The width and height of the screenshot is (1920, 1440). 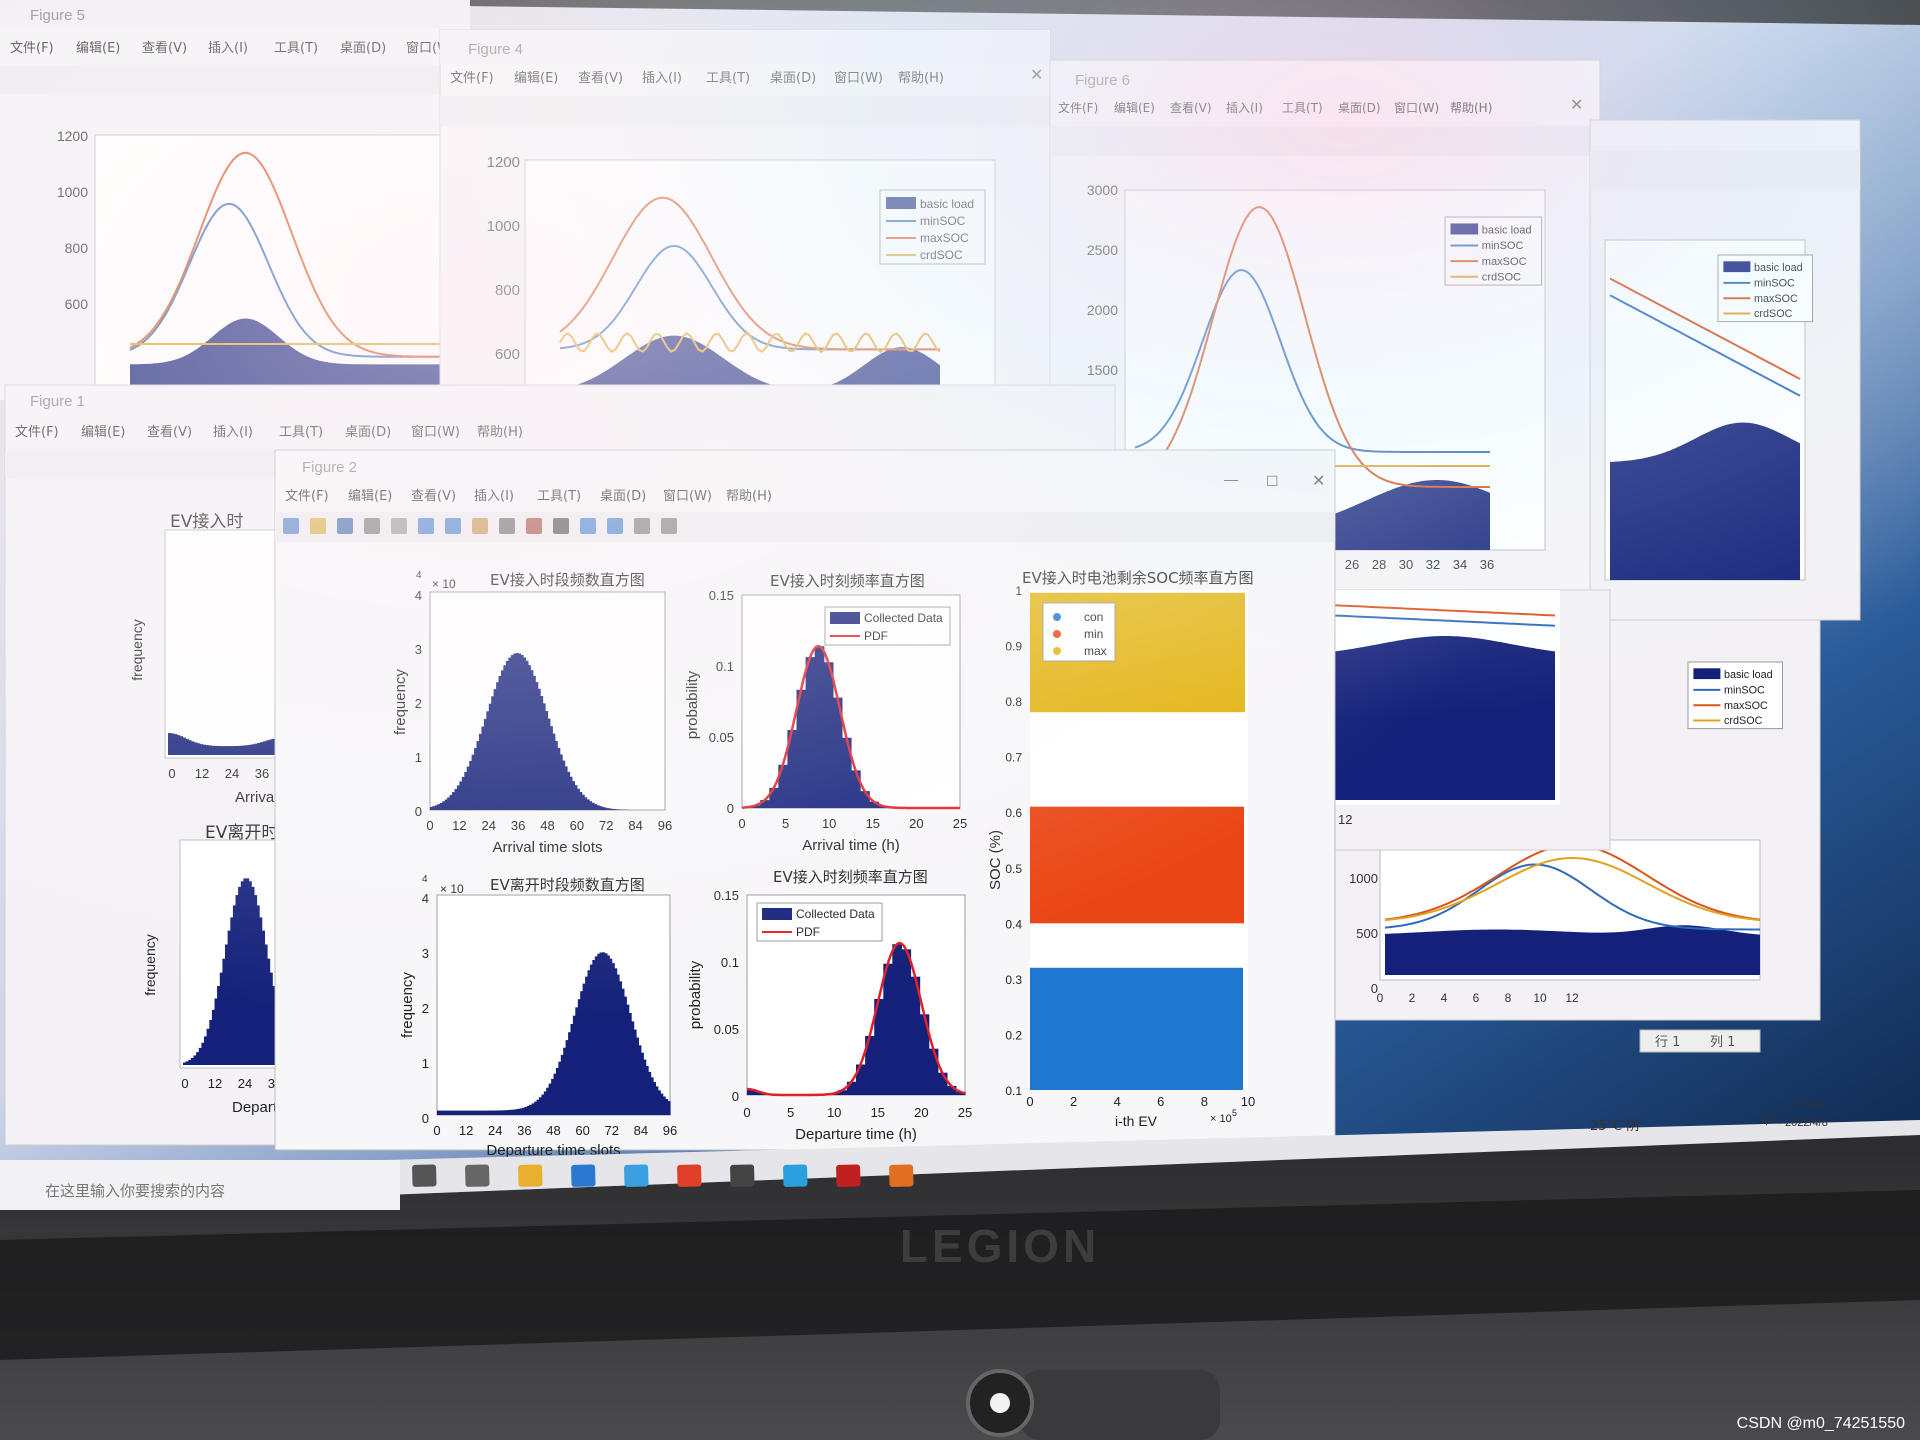 What do you see at coordinates (1013, 647) in the screenshot?
I see `tick-label: 0.9` at bounding box center [1013, 647].